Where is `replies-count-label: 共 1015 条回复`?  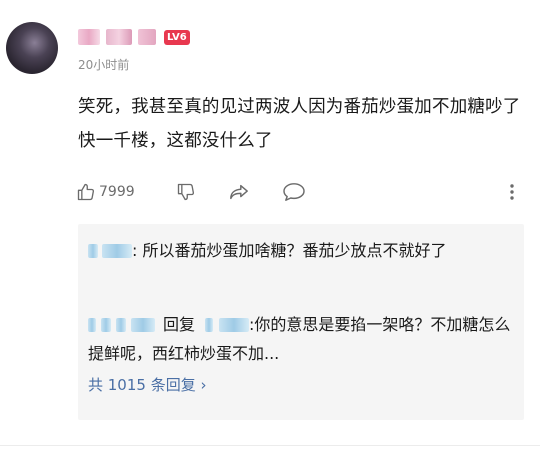 replies-count-label: 共 1015 条回复 is located at coordinates (142, 385).